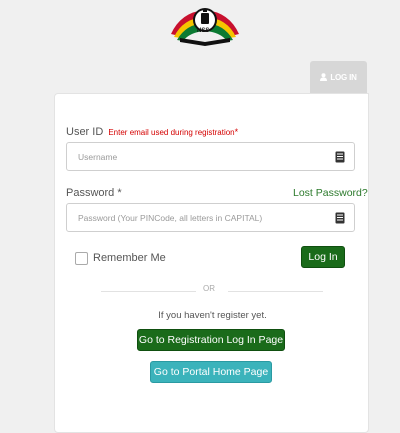 Image resolution: width=400 pixels, height=433 pixels. What do you see at coordinates (85, 132) in the screenshot?
I see `userid-label-text: User ID` at bounding box center [85, 132].